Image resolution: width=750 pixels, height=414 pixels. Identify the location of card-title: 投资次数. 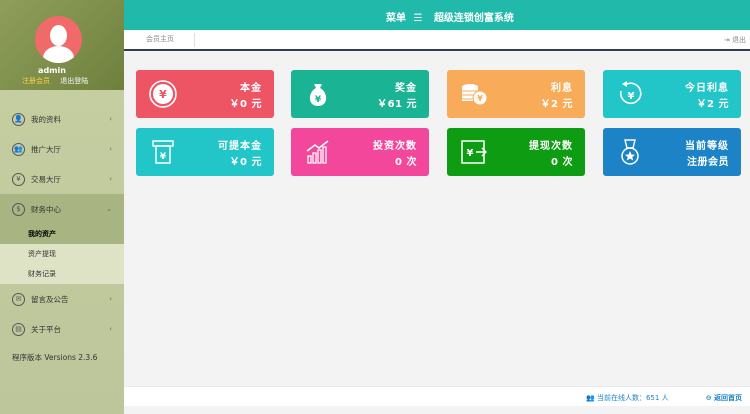
(395, 146).